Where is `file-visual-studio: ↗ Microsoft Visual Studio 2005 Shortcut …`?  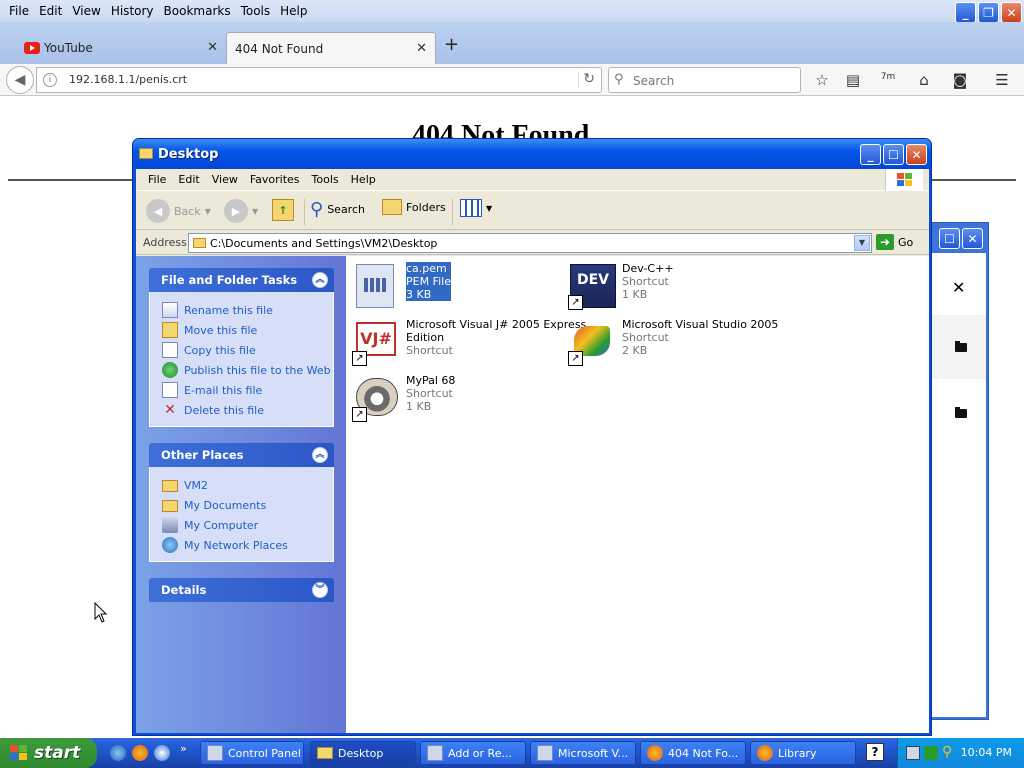
file-visual-studio: ↗ Microsoft Visual Studio 2005 Shortcut … is located at coordinates (673, 342).